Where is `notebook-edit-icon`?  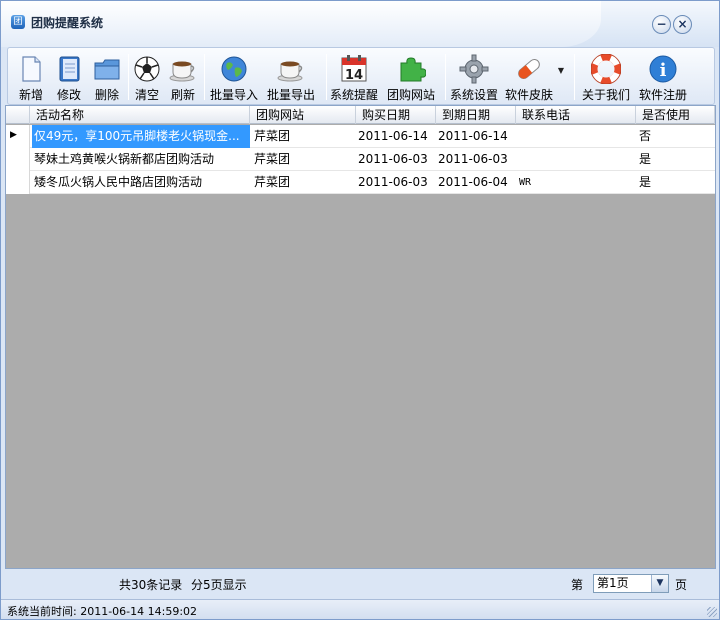
notebook-edit-icon is located at coordinates (69, 69).